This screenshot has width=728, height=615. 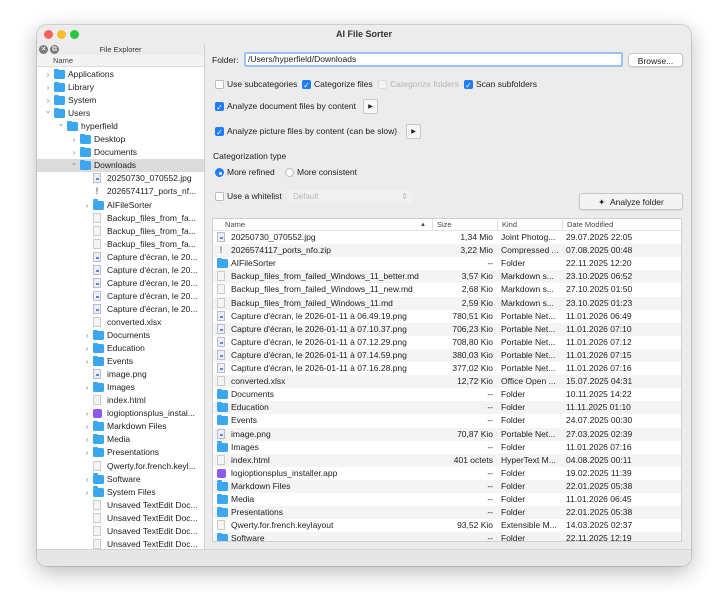 What do you see at coordinates (120, 61) in the screenshot?
I see `tree-column-name: Name` at bounding box center [120, 61].